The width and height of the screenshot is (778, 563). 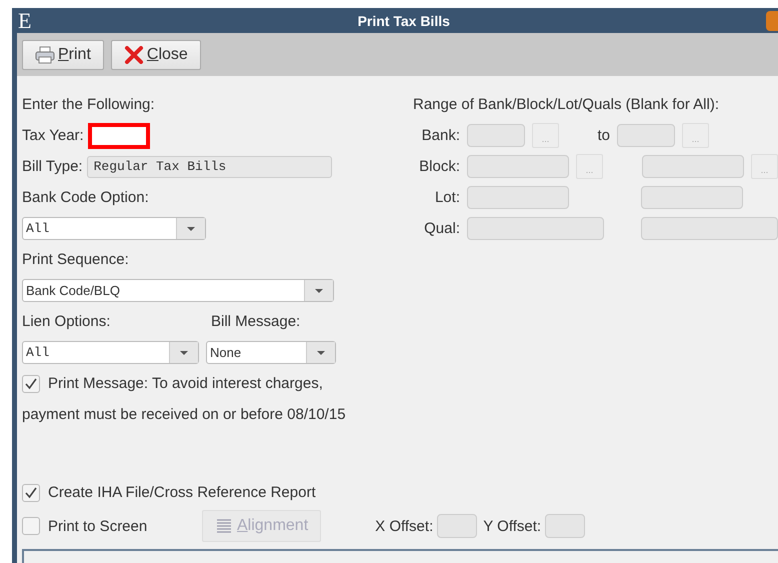 What do you see at coordinates (52, 166) in the screenshot?
I see `field-label: Bill Type:` at bounding box center [52, 166].